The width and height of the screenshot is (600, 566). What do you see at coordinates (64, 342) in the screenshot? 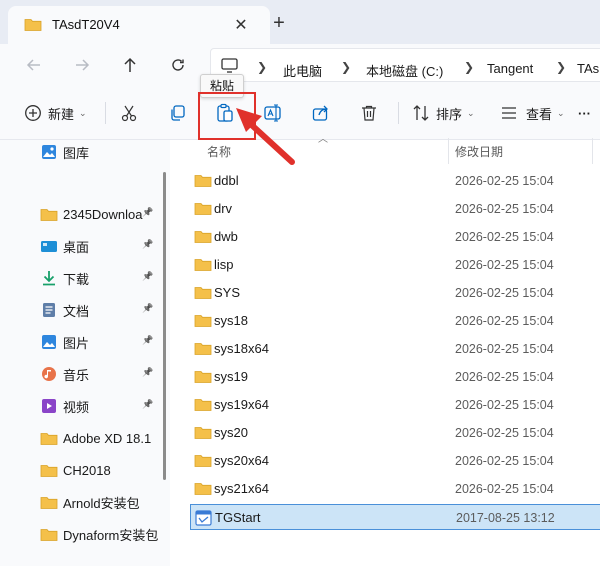
I see `sidebar-item: 图片` at bounding box center [64, 342].